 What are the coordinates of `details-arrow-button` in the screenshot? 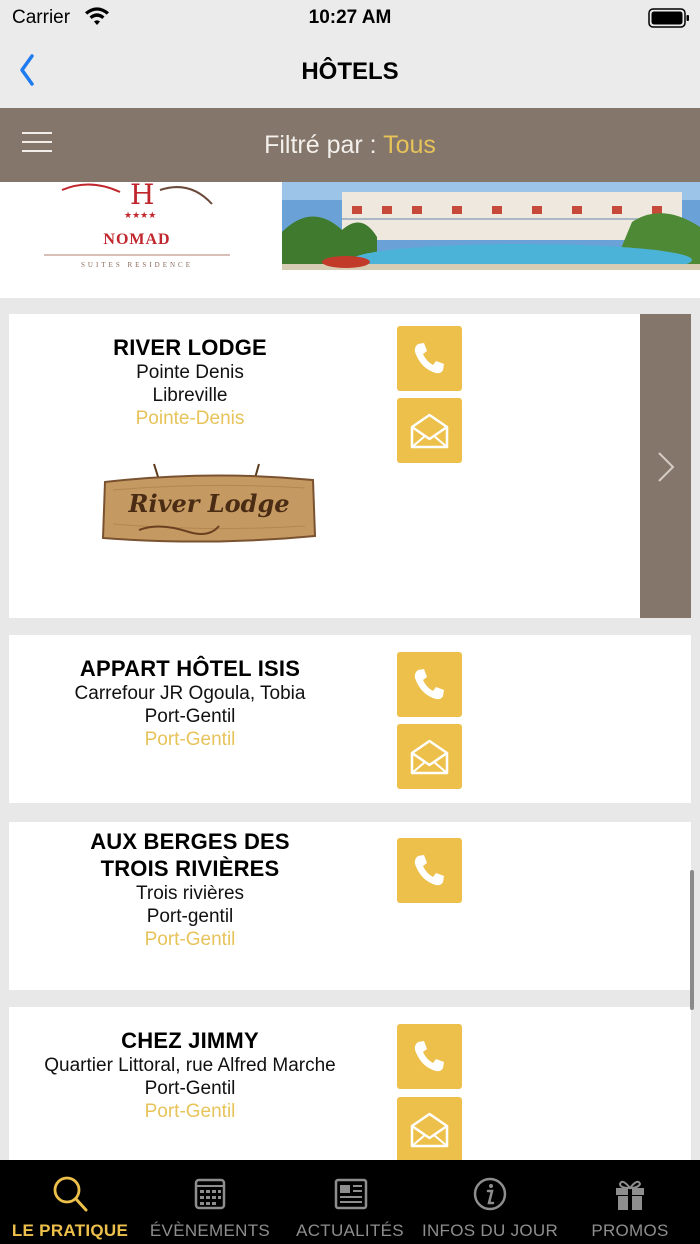 It's located at (665, 466).